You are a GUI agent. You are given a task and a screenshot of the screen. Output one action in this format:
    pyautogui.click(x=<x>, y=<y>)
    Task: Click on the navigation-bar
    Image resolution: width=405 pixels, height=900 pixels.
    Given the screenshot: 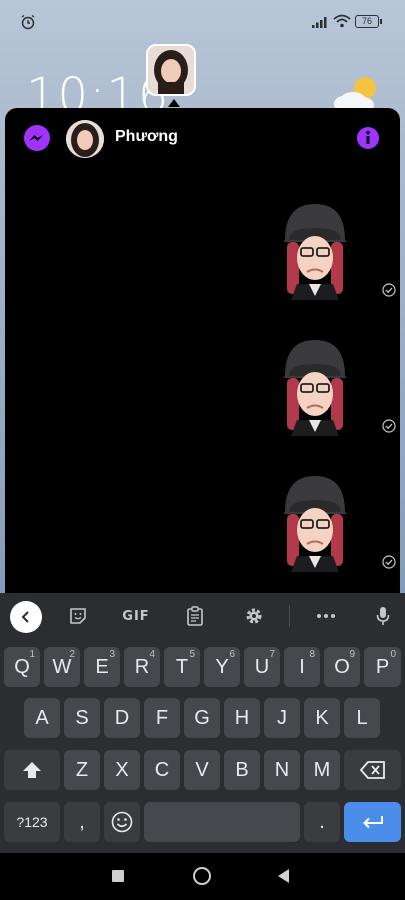 What is the action you would take?
    pyautogui.click(x=202, y=876)
    